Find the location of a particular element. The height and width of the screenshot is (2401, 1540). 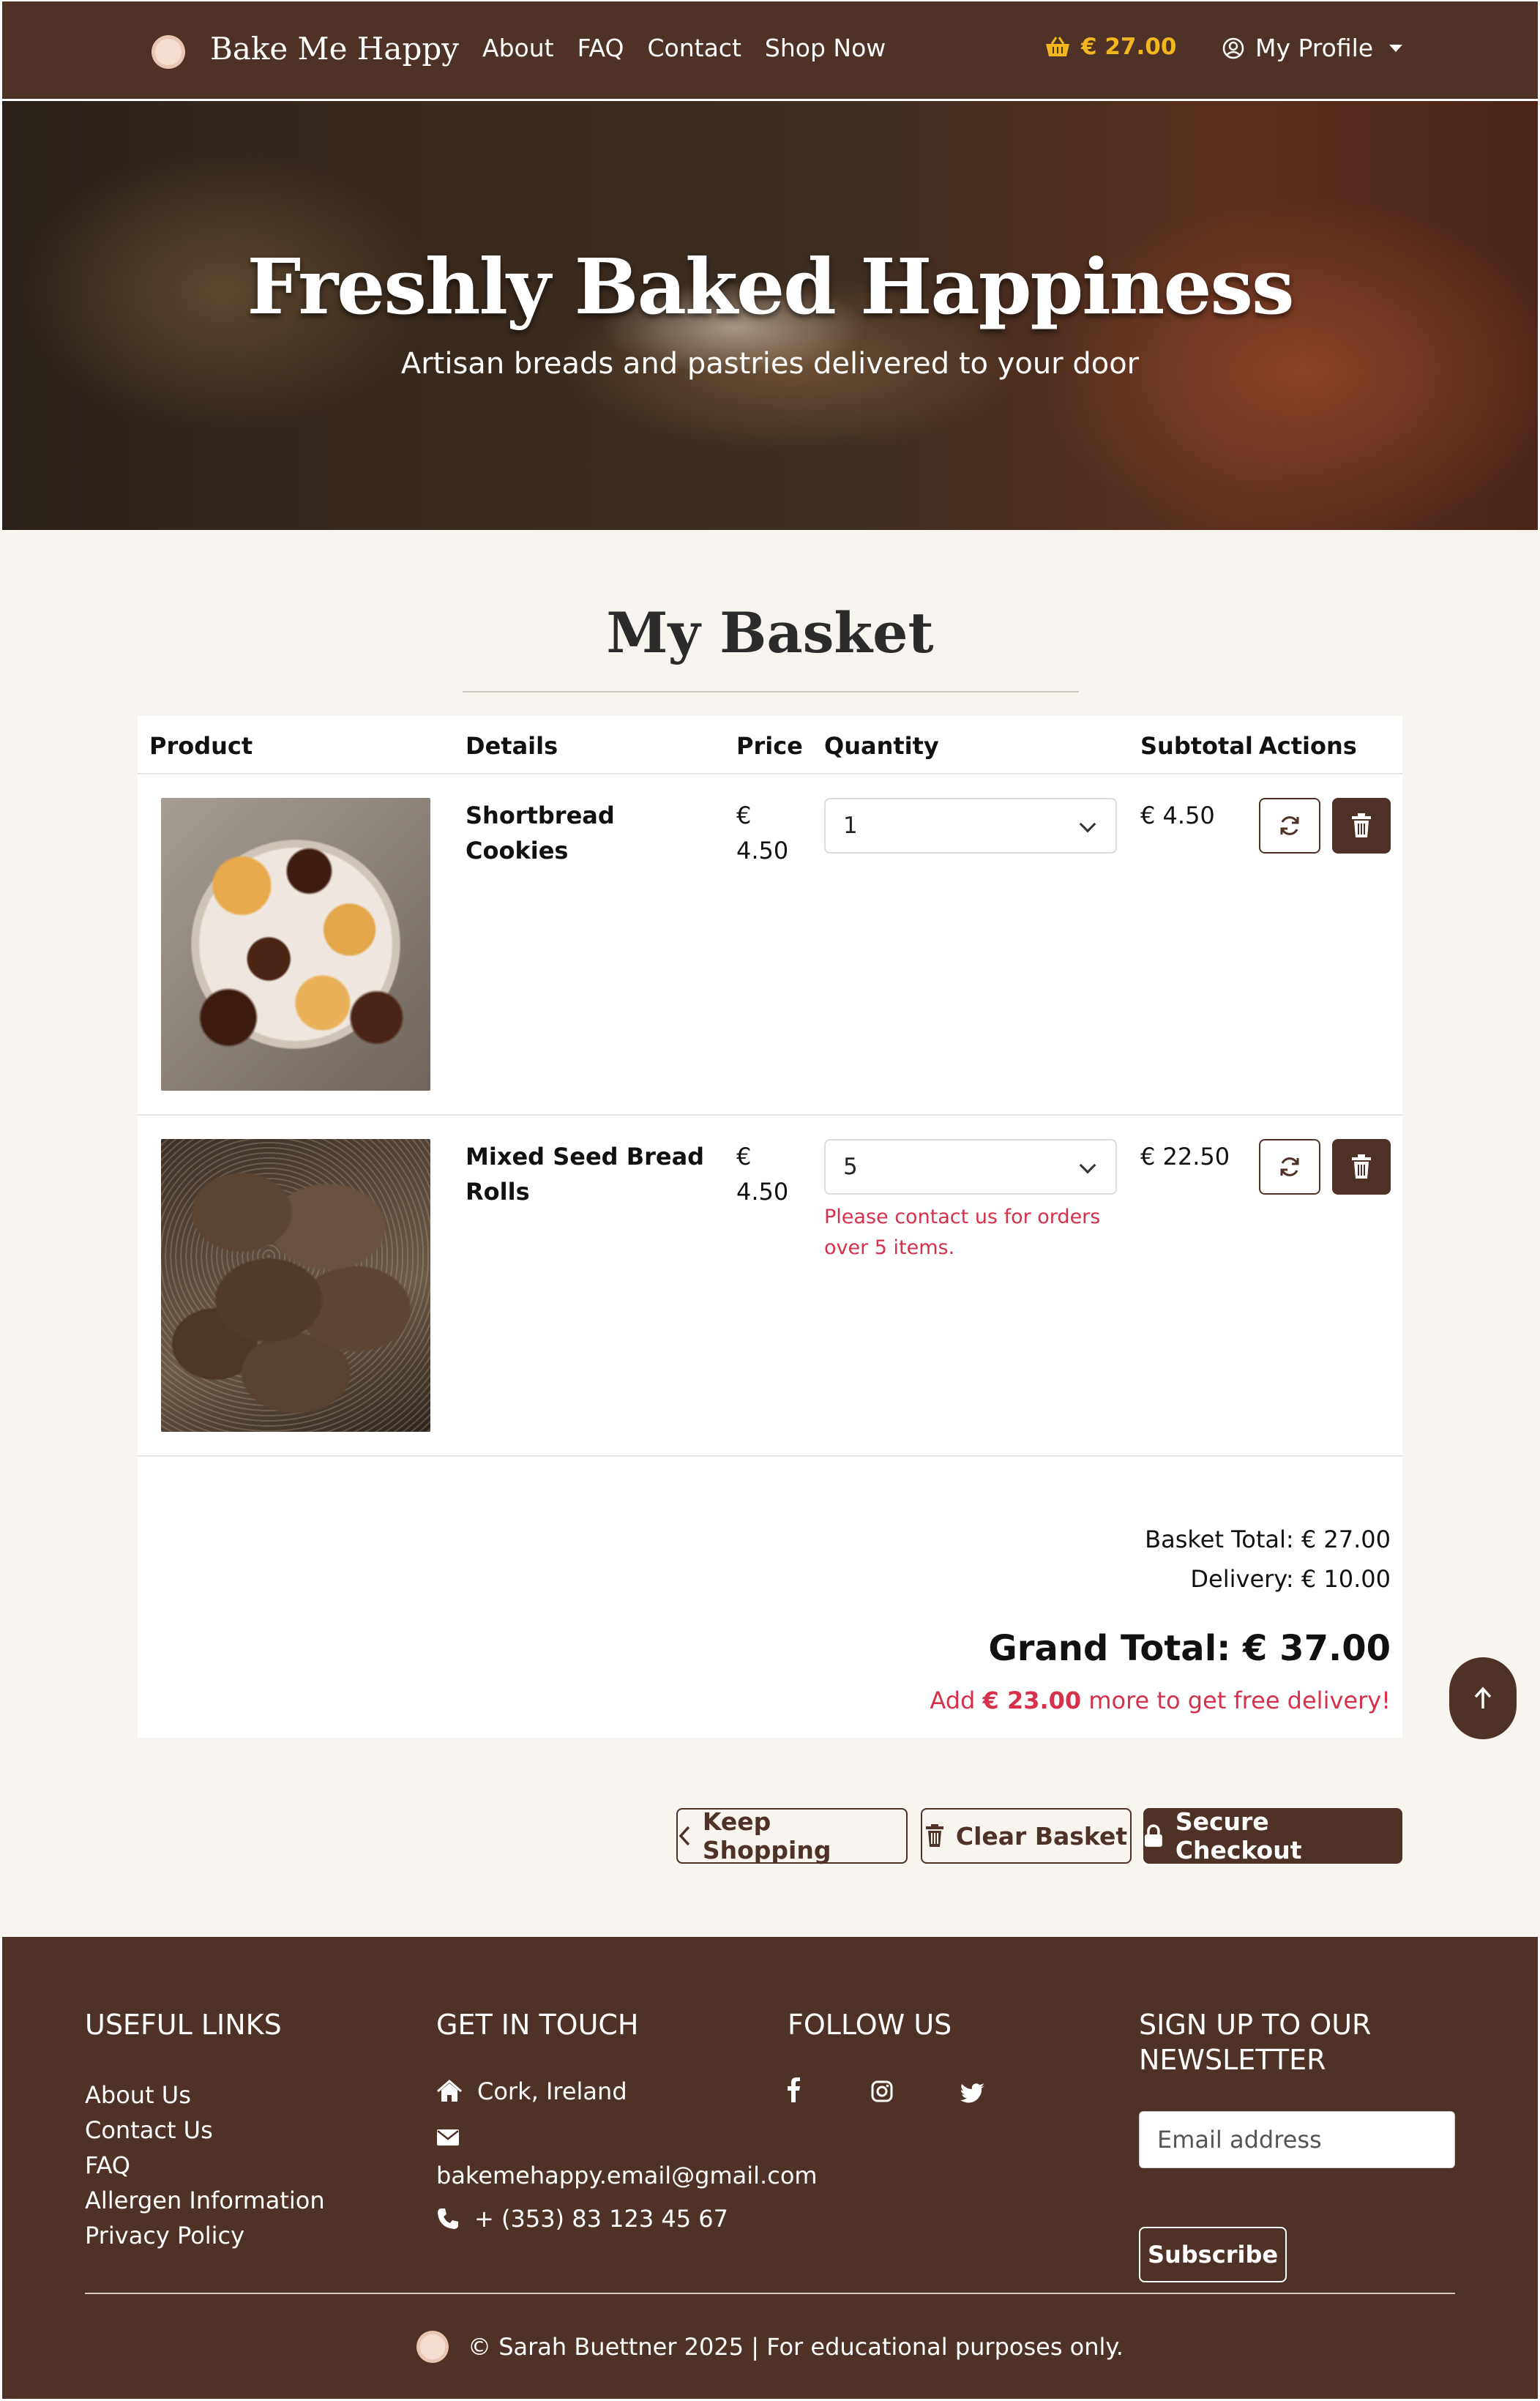

header-divider is located at coordinates (770, 773).